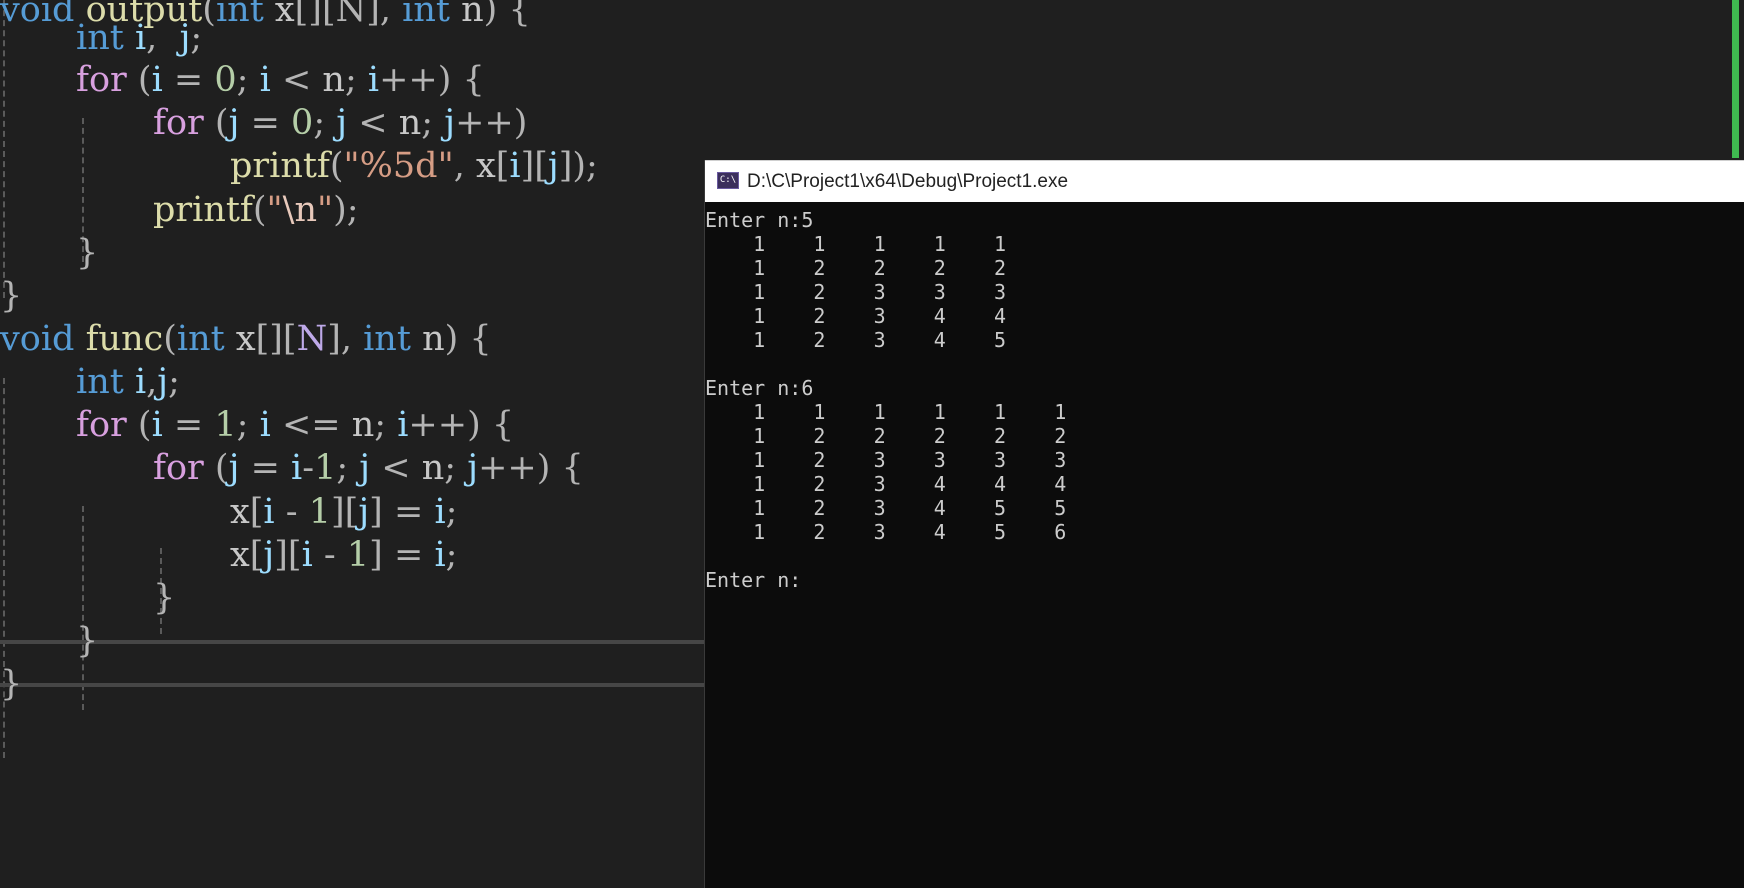 The width and height of the screenshot is (1744, 888). I want to click on code-line: for (j = i-1; j < n; j++) {, so click(368, 468).